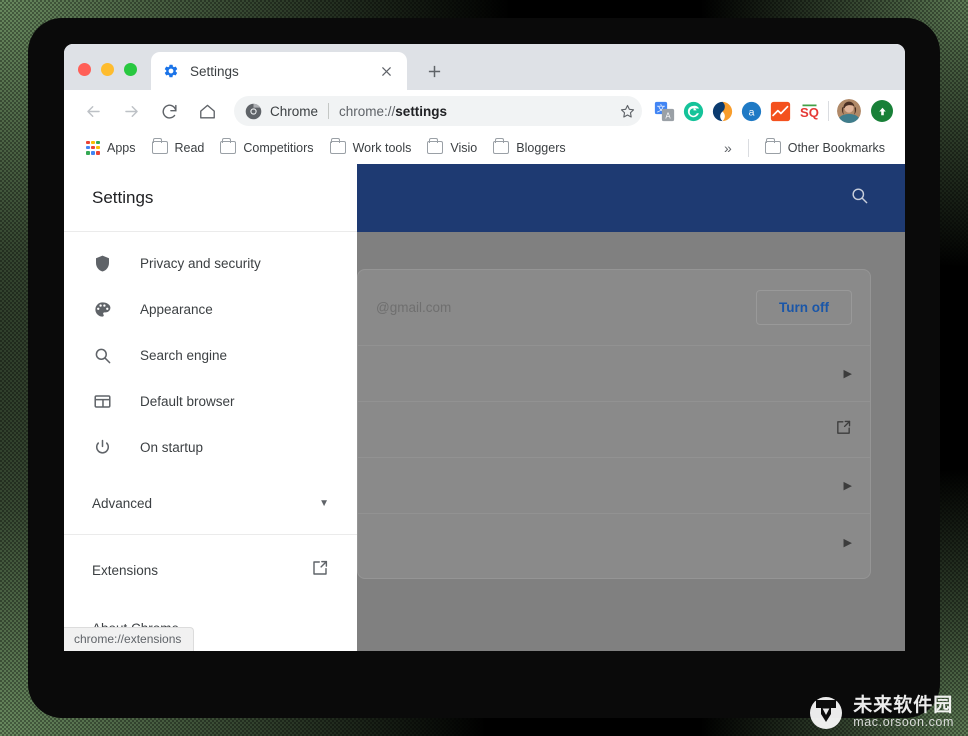 Image resolution: width=968 pixels, height=736 pixels. I want to click on power-icon, so click(102, 447).